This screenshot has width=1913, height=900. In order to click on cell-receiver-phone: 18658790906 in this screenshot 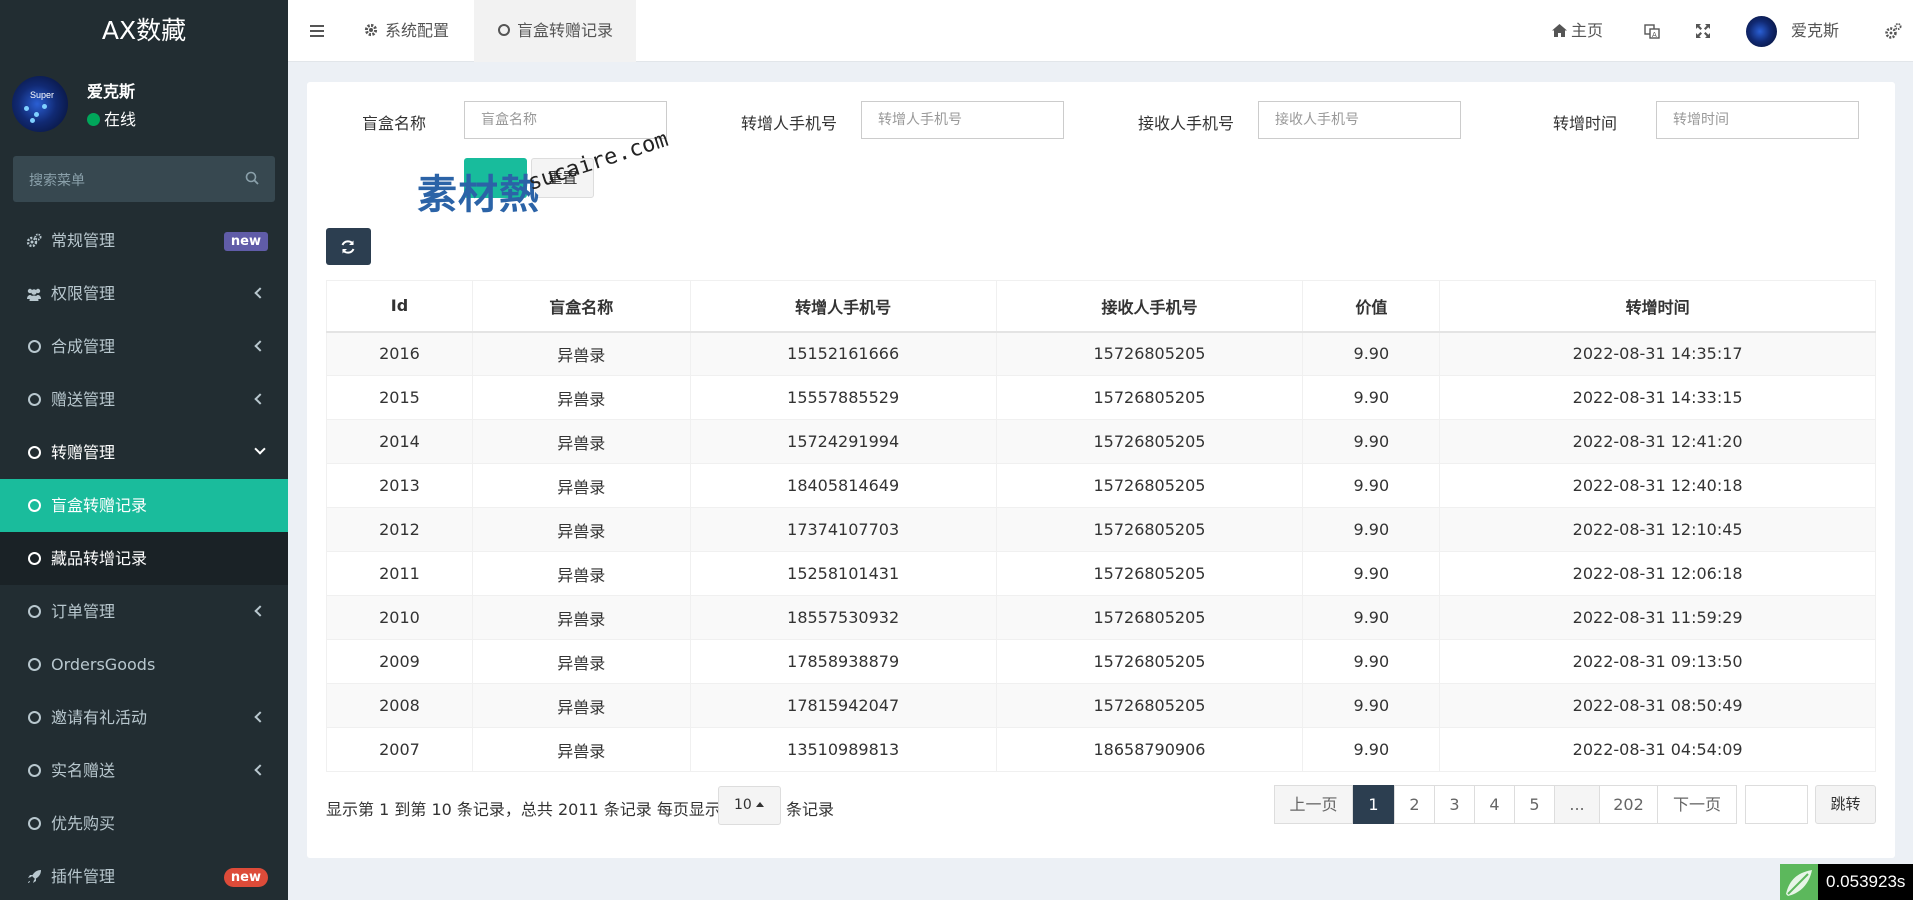, I will do `click(1149, 749)`.